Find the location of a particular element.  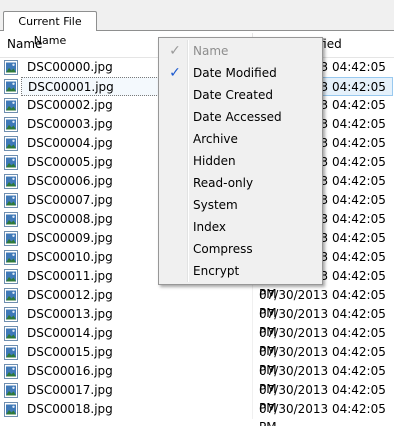

menu-item-date-created: Date Created is located at coordinates (240, 95).